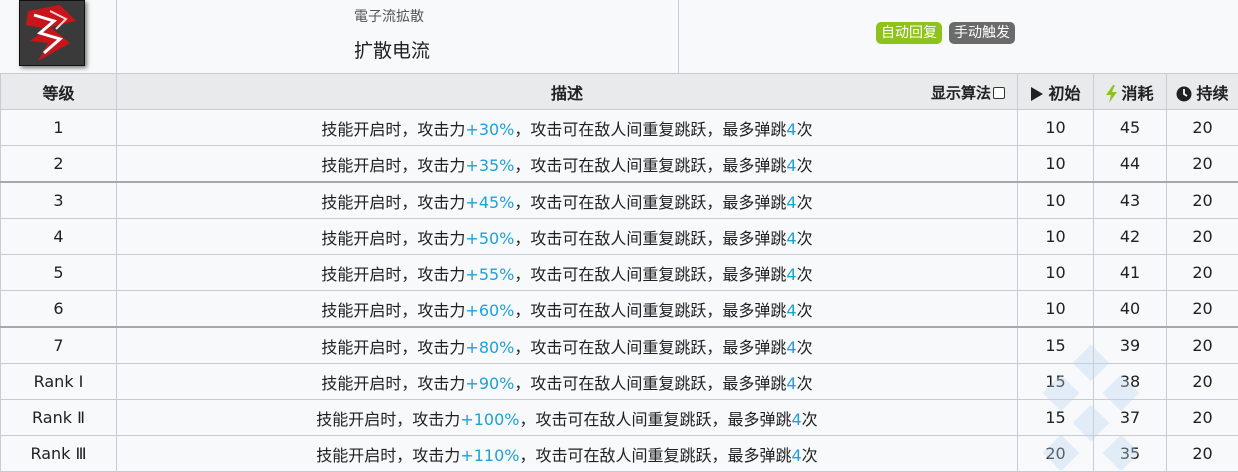  I want to click on skill-icon-cell, so click(58, 36).